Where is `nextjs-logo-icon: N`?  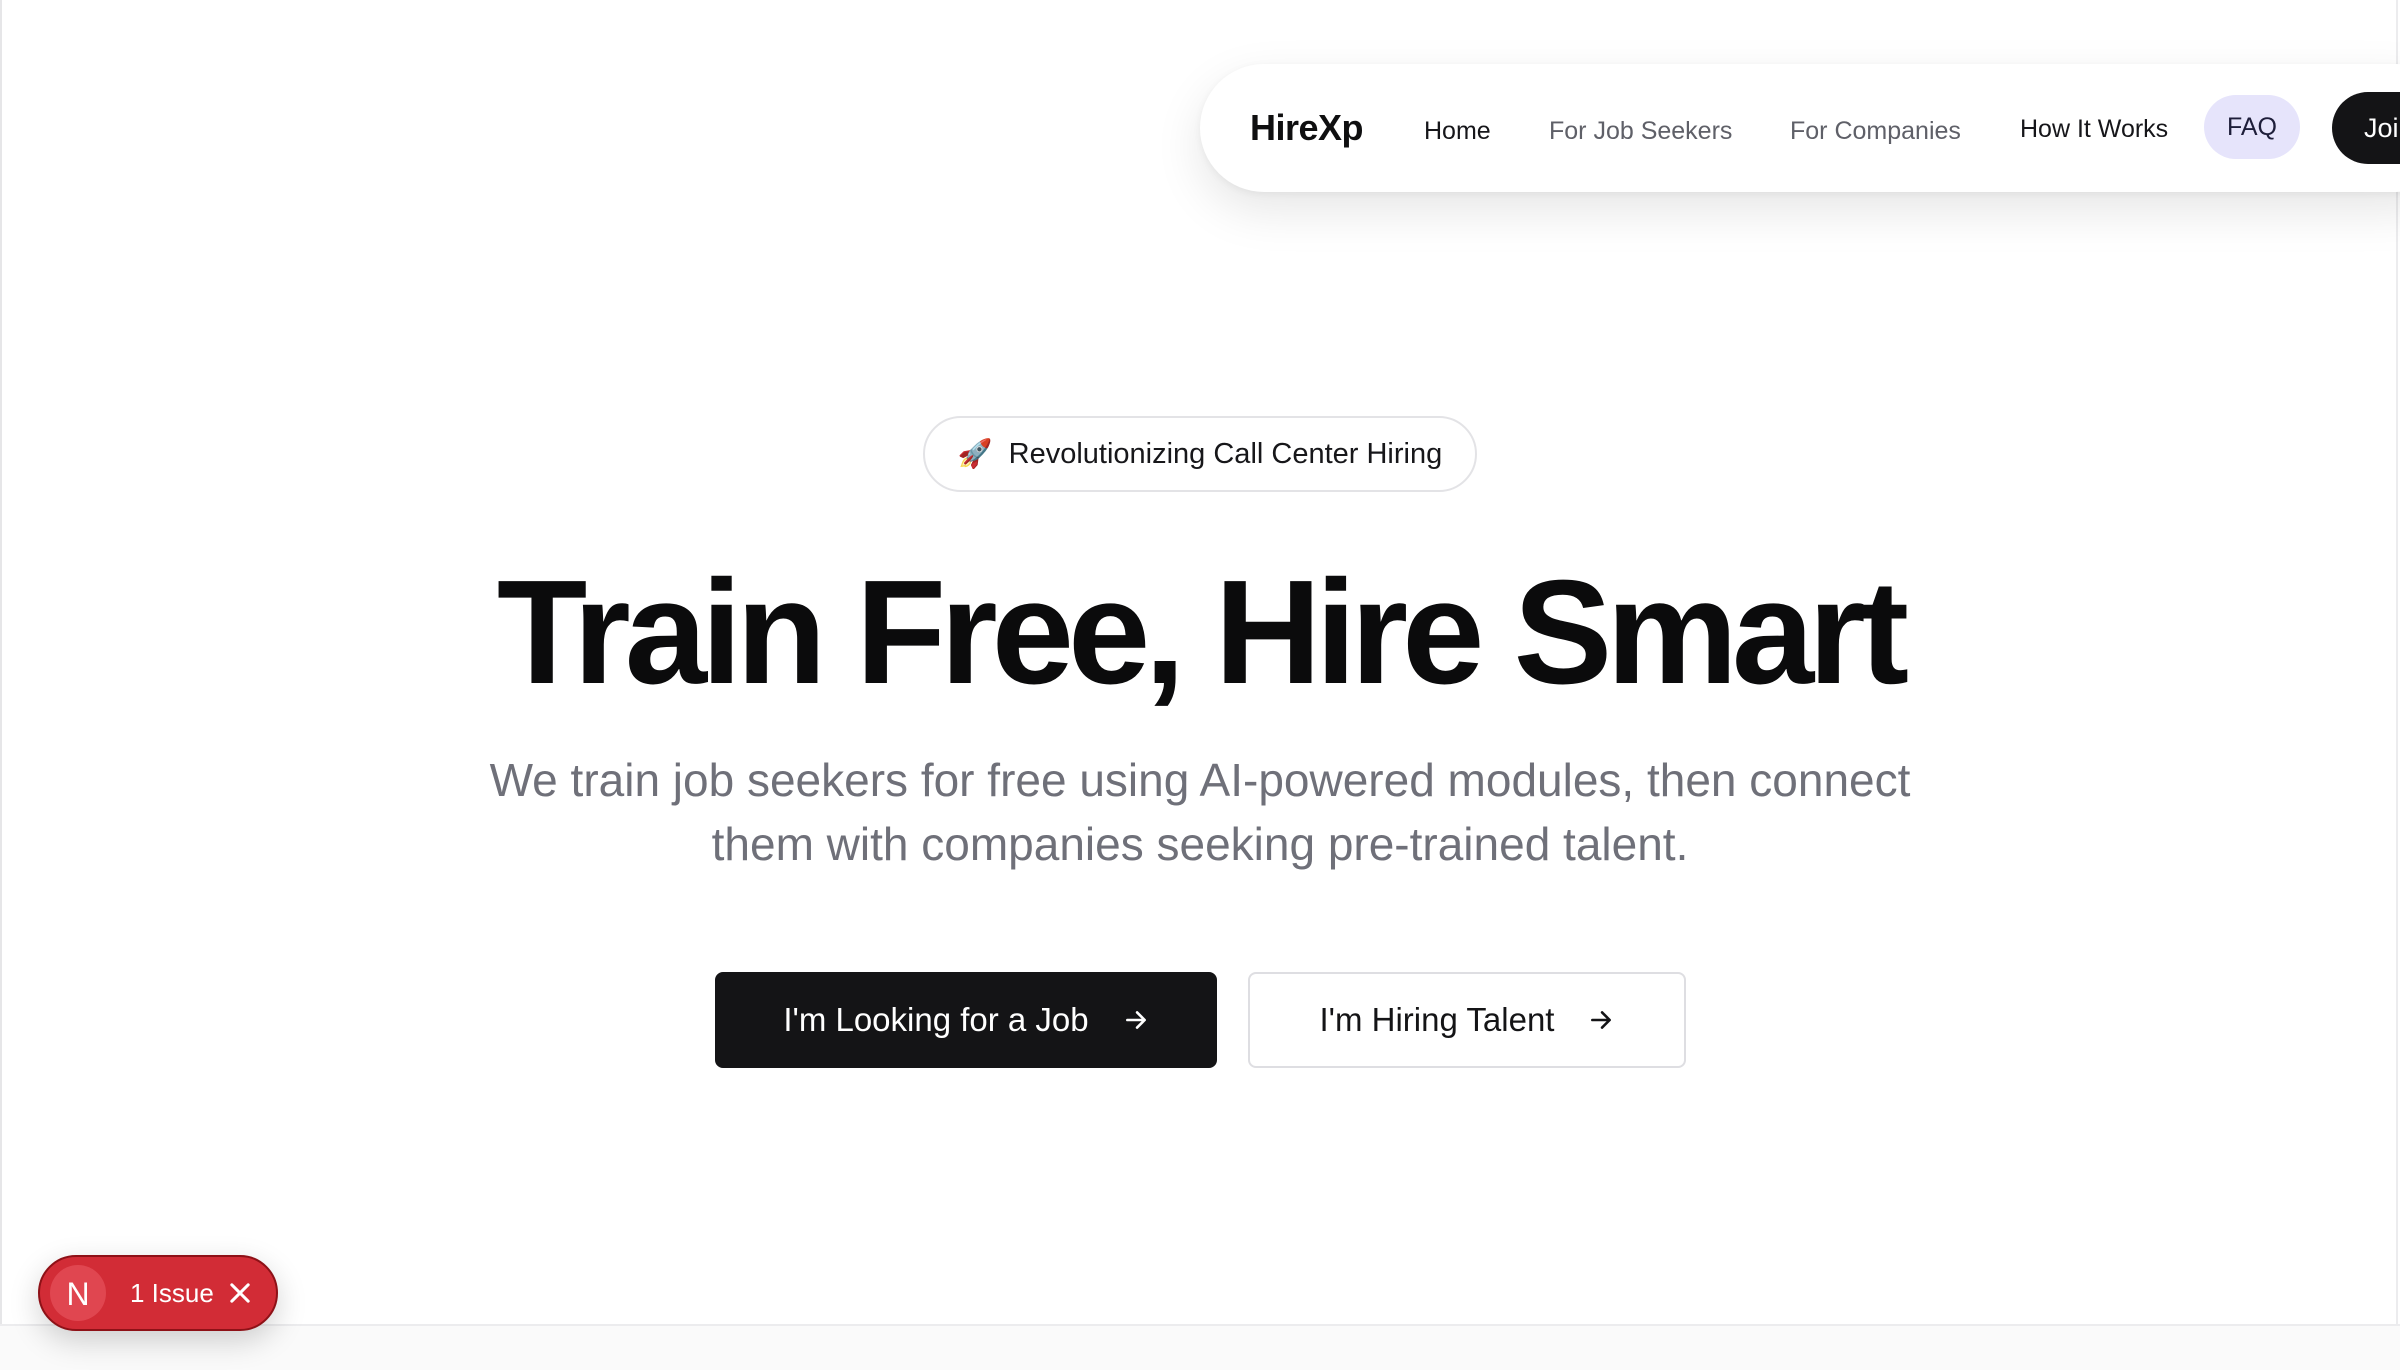
nextjs-logo-icon: N is located at coordinates (78, 1293).